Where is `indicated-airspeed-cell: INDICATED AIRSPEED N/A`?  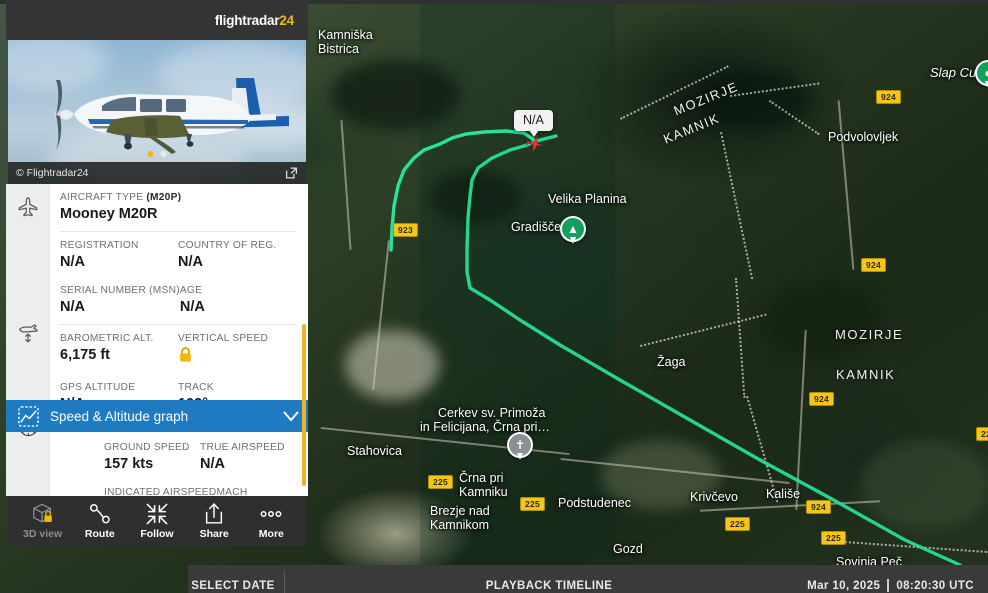 indicated-airspeed-cell: INDICATED AIRSPEED N/A is located at coordinates (160, 491).